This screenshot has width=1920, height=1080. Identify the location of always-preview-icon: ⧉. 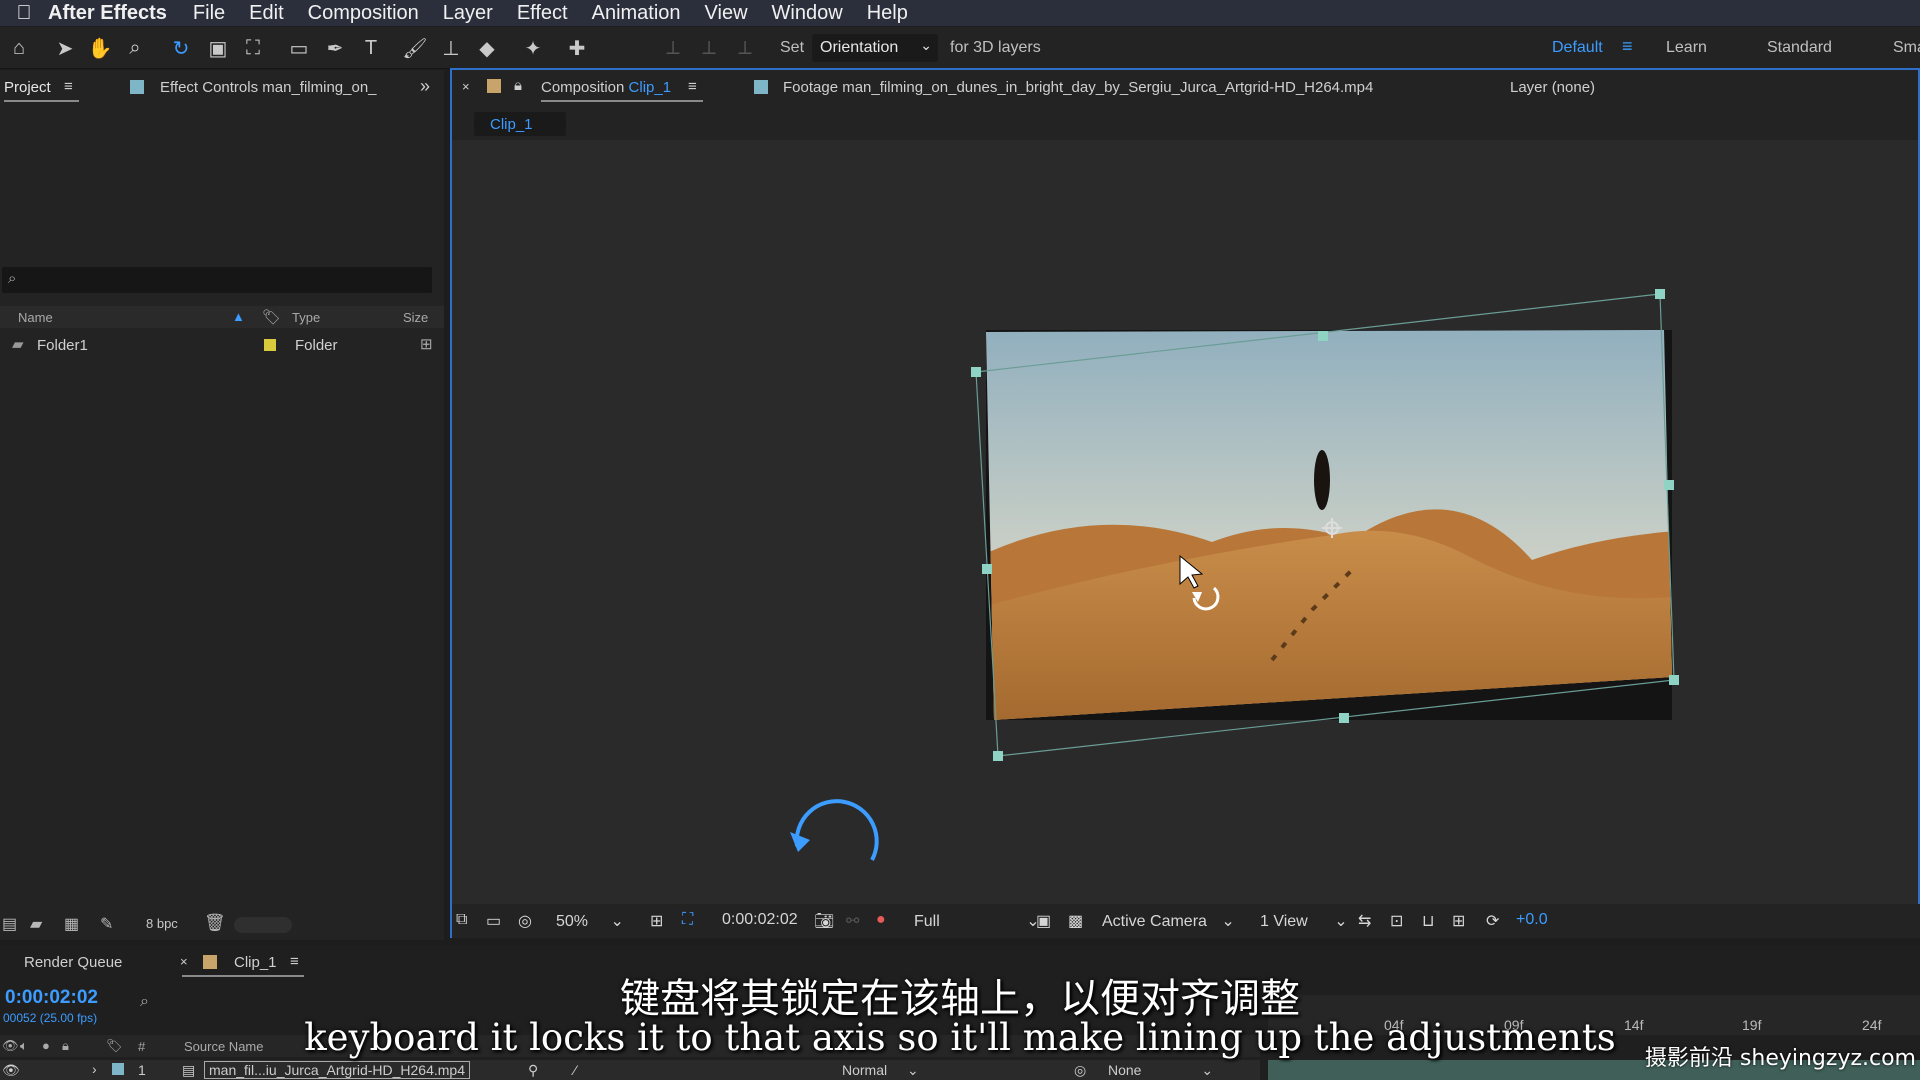
(461, 920).